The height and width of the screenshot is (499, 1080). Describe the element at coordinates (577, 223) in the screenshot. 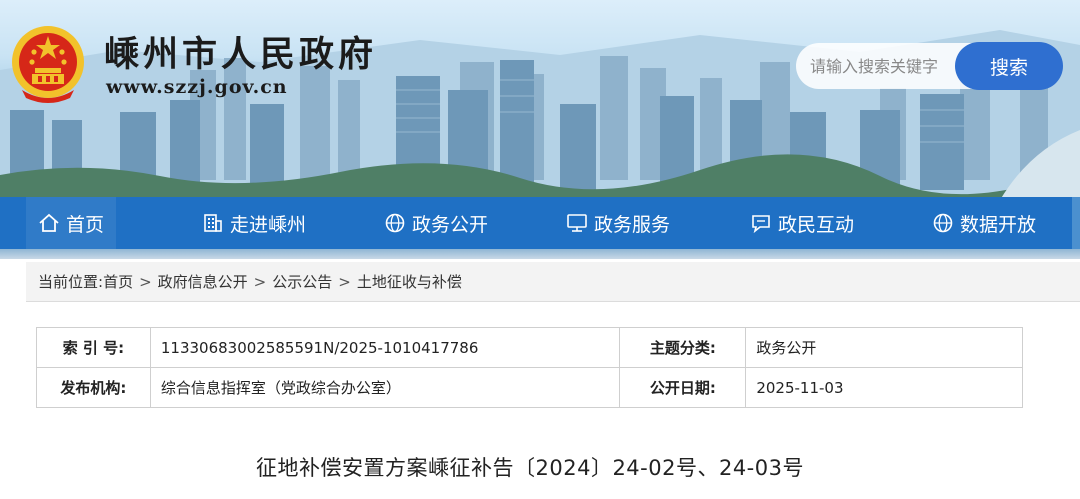

I see `monitor-icon` at that location.